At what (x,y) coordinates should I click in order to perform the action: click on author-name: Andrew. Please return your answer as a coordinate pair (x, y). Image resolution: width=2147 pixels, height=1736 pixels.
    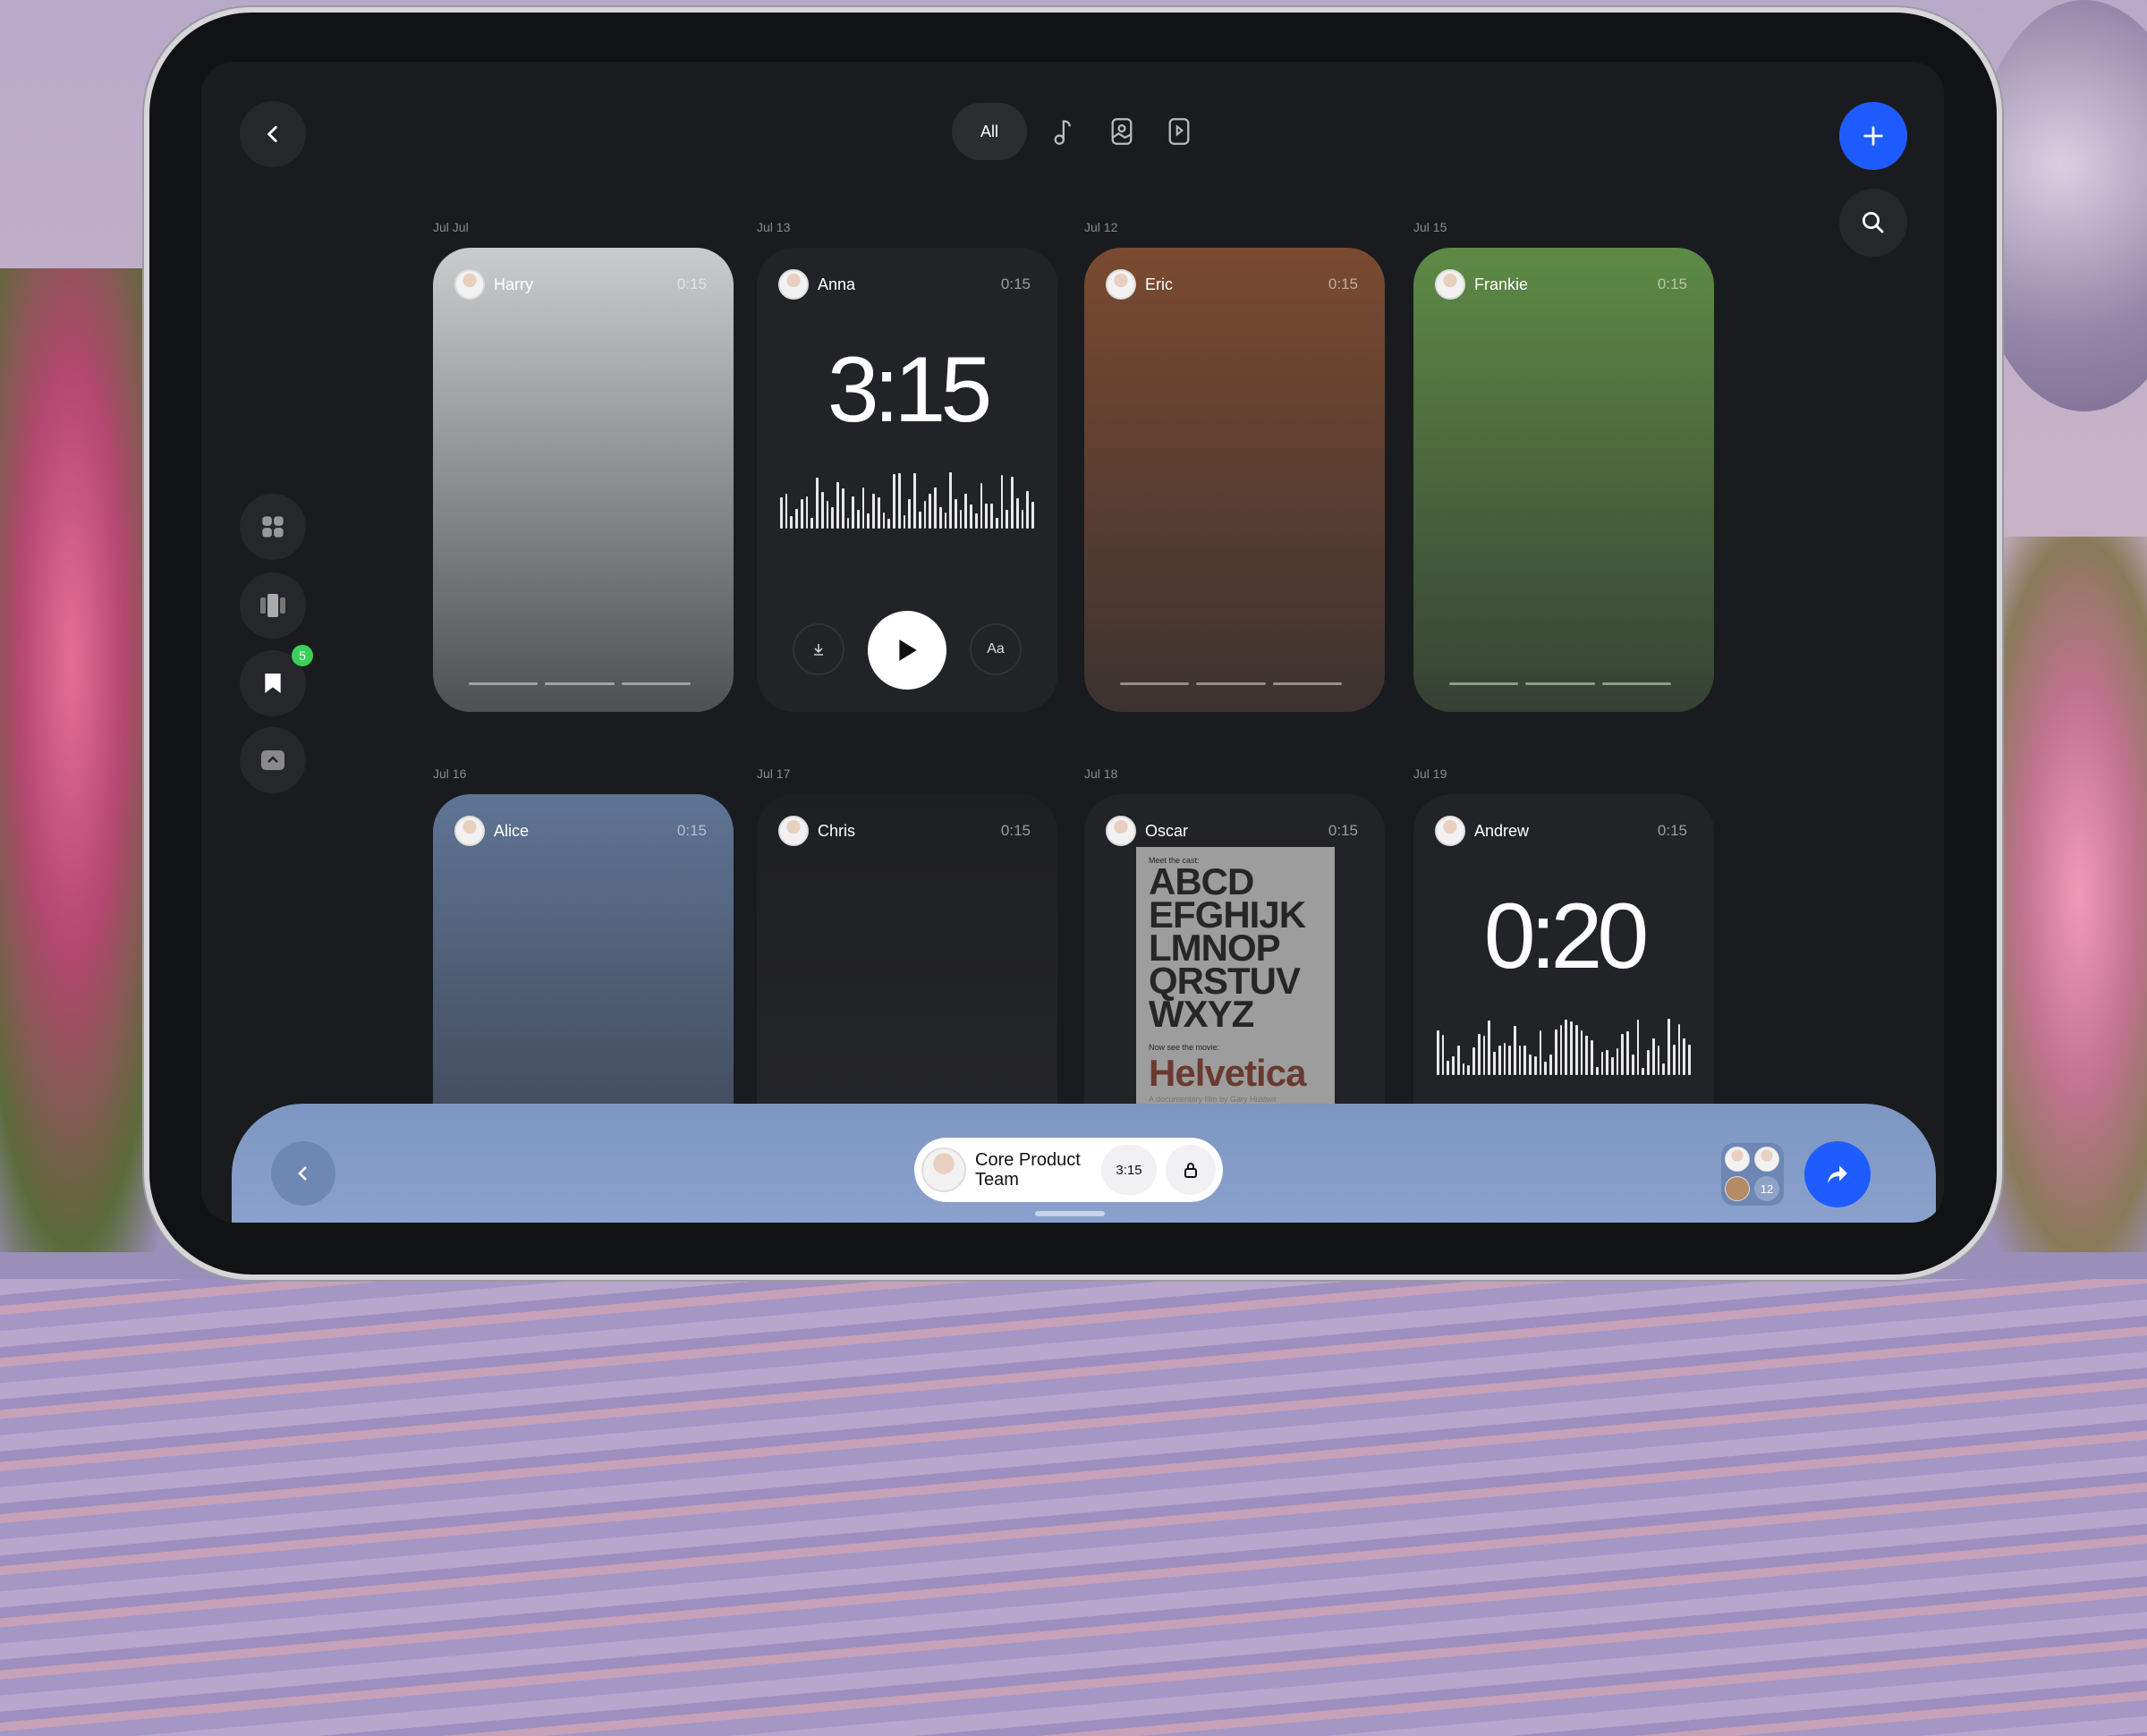
    Looking at the image, I should click on (1502, 830).